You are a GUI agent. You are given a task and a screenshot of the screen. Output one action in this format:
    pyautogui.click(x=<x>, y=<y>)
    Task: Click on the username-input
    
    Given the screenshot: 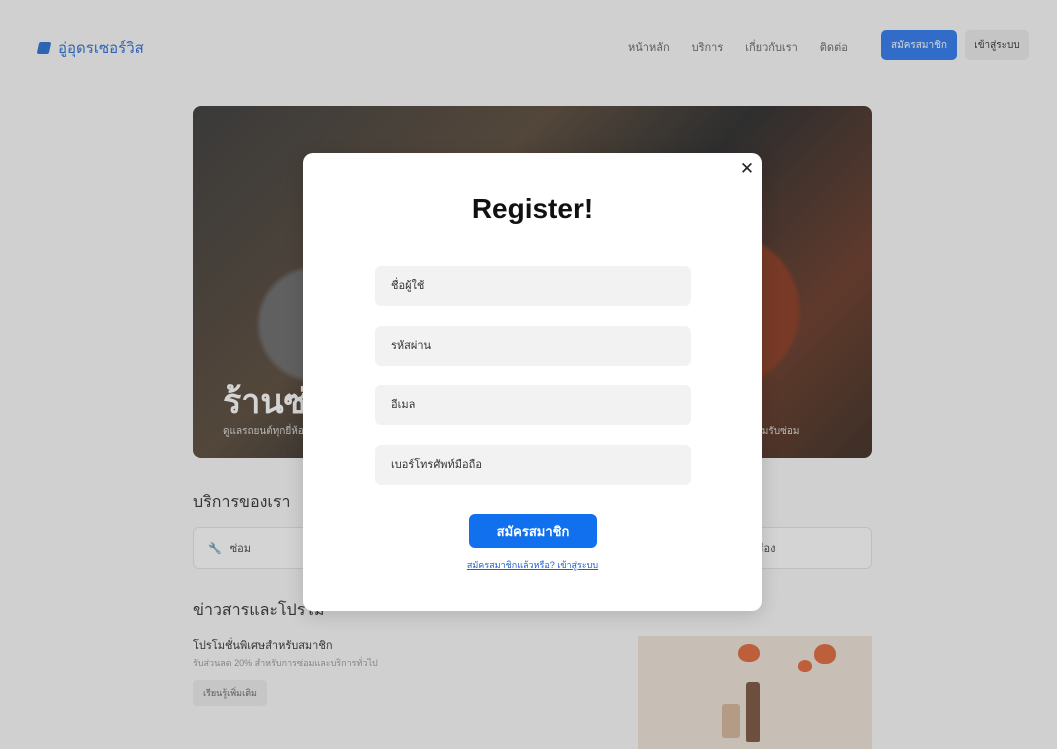 What is the action you would take?
    pyautogui.click(x=533, y=286)
    